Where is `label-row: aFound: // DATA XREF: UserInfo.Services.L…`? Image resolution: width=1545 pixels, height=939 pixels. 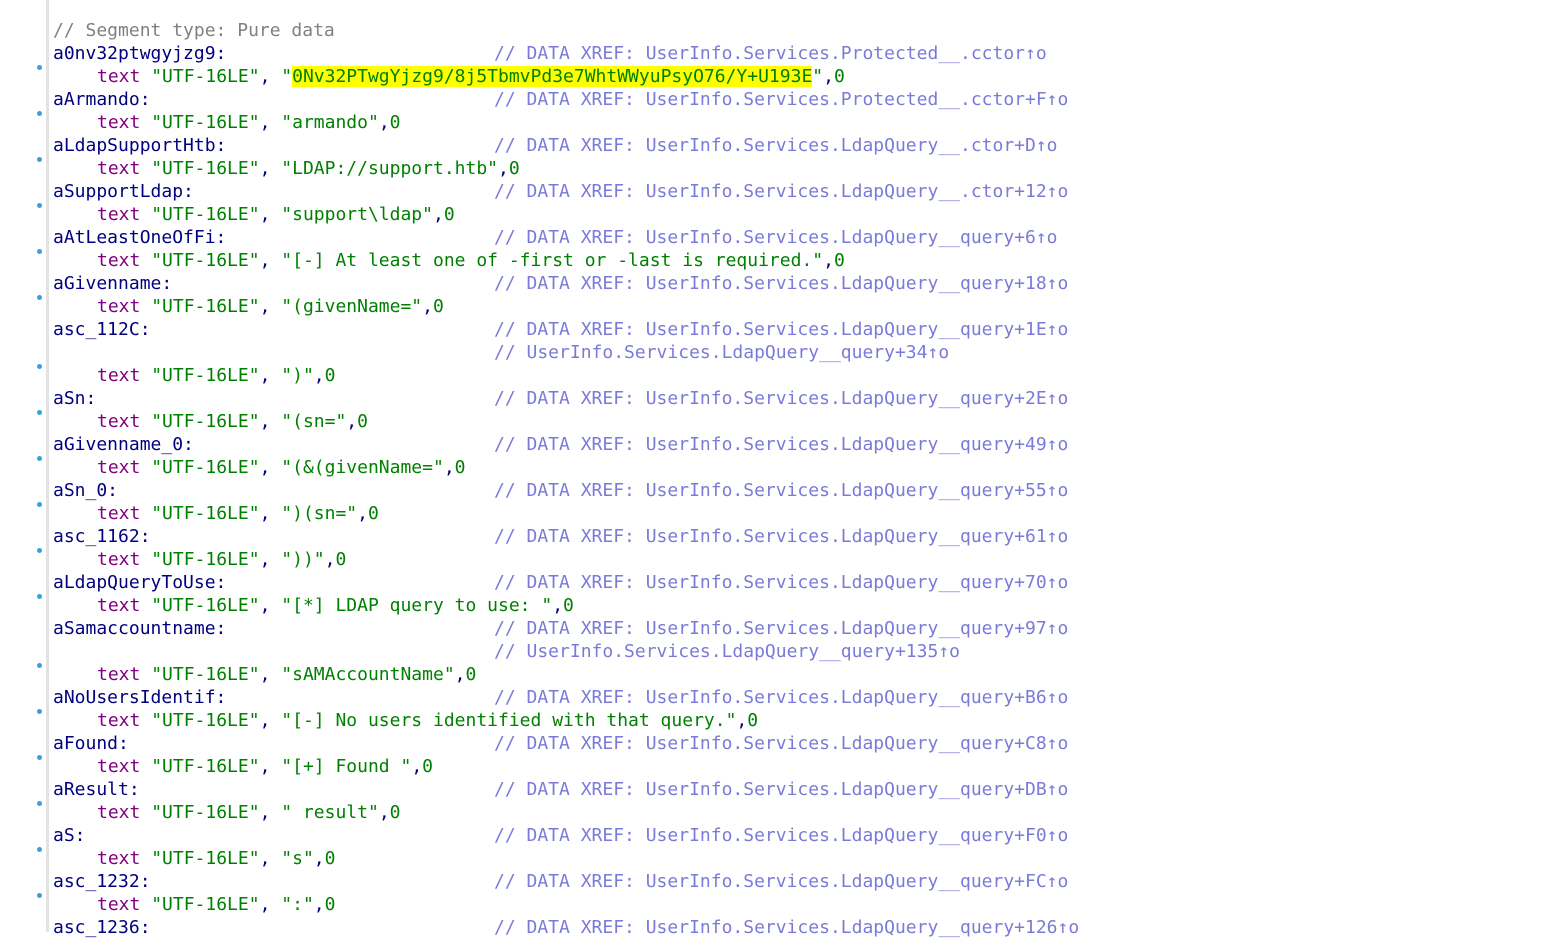 label-row: aFound: // DATA XREF: UserInfo.Services.L… is located at coordinates (772, 743).